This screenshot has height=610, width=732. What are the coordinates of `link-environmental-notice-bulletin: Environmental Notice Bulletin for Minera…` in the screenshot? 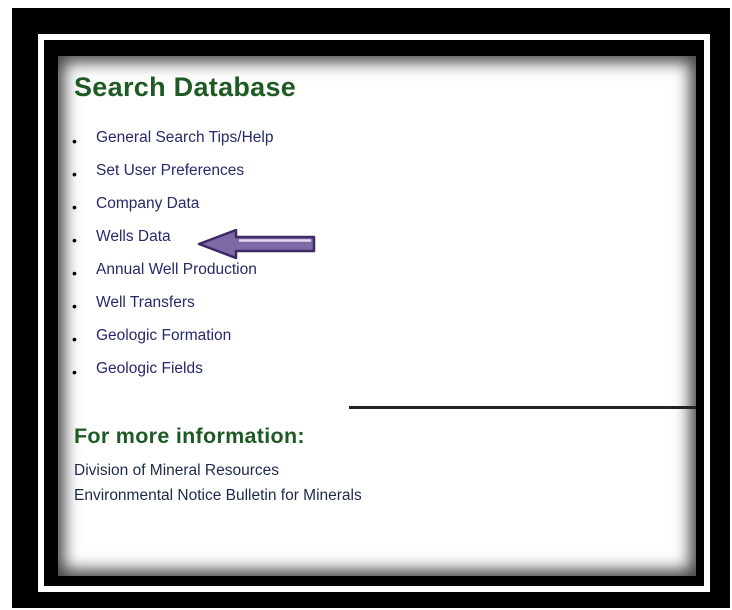 It's located at (218, 496).